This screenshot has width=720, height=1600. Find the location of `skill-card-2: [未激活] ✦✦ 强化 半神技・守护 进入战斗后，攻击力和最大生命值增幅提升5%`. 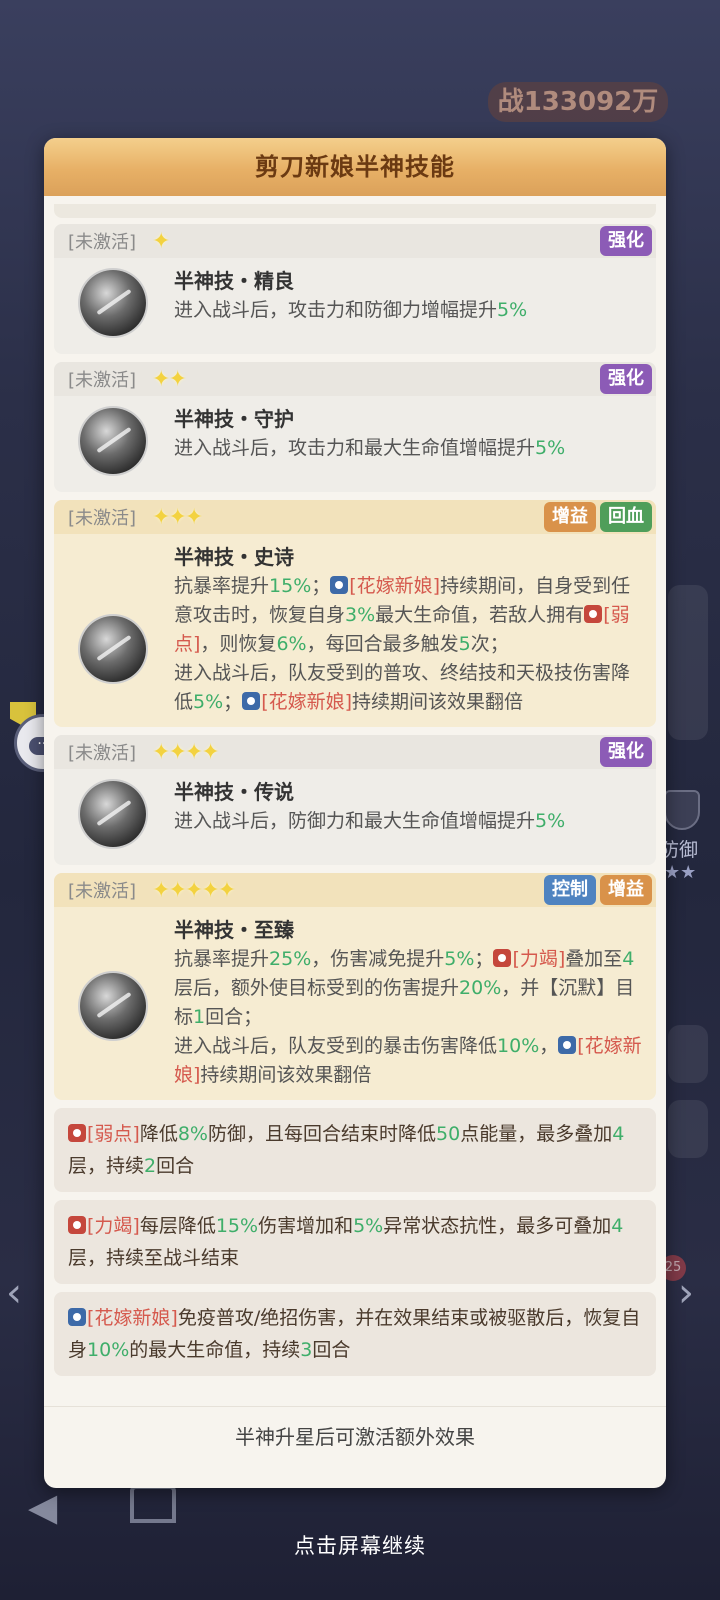

skill-card-2: [未激活] ✦✦ 强化 半神技・守护 进入战斗后，攻击力和最大生命值增幅提升5% is located at coordinates (355, 427).